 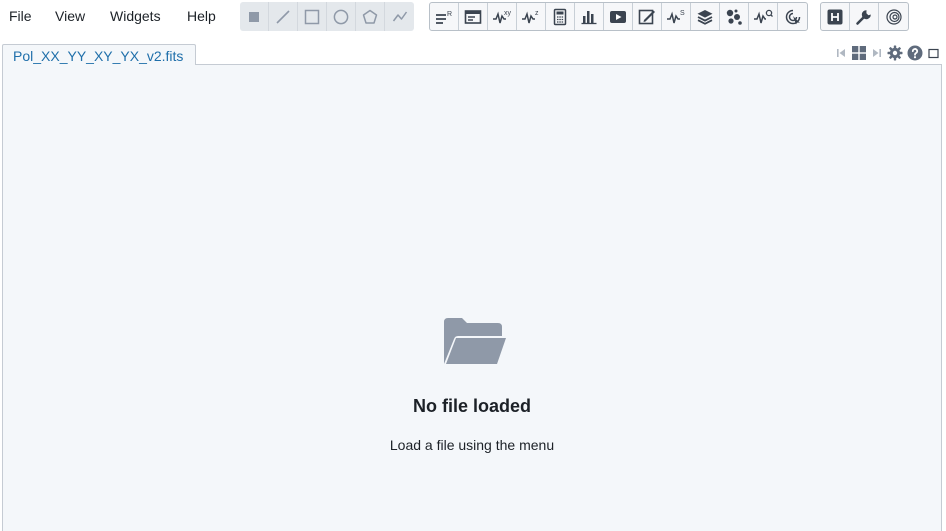 I want to click on region-toolbar, so click(x=327, y=16).